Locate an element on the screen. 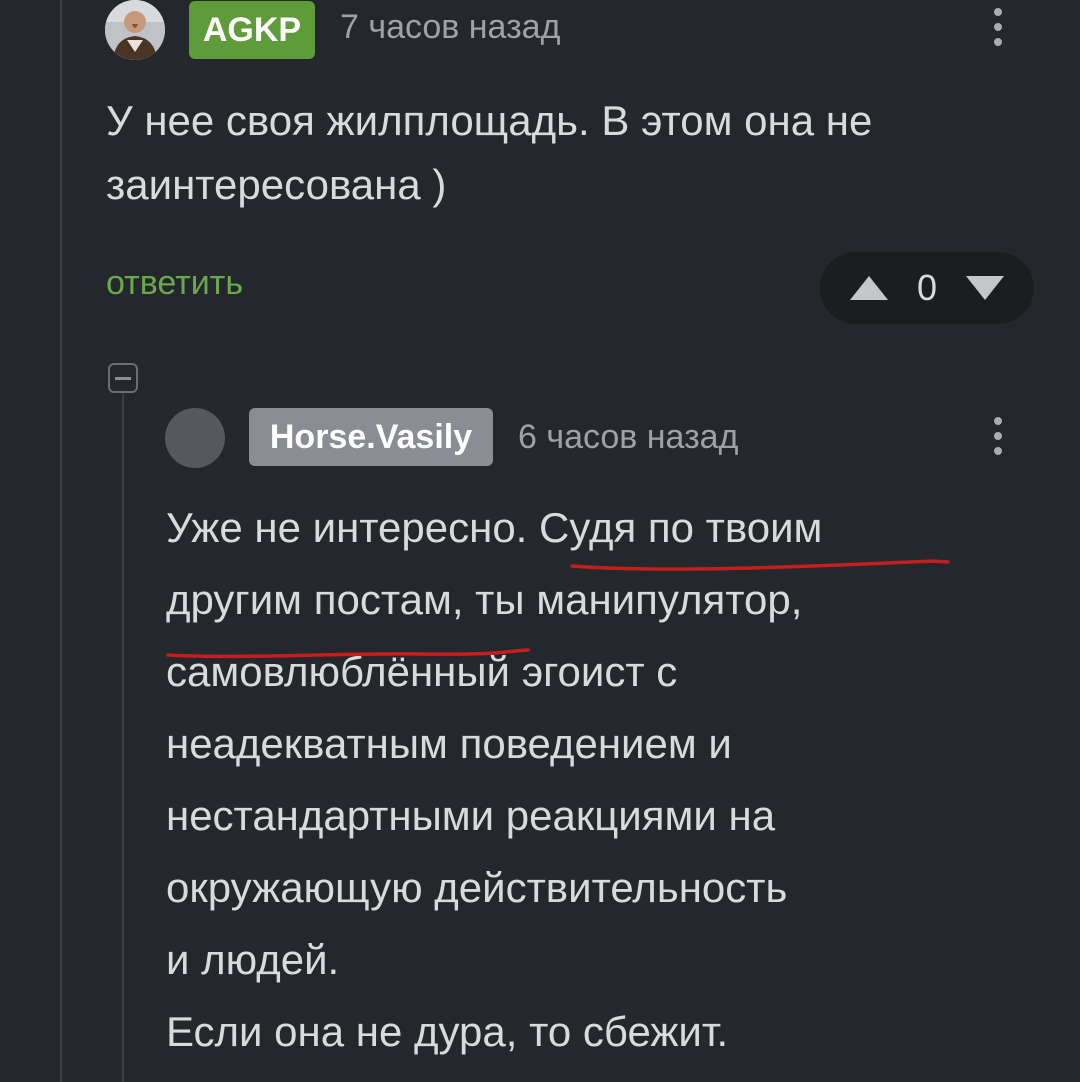 The height and width of the screenshot is (1082, 1080). comment-line: У нее своя жилплощадь. В этом она не is located at coordinates (489, 120).